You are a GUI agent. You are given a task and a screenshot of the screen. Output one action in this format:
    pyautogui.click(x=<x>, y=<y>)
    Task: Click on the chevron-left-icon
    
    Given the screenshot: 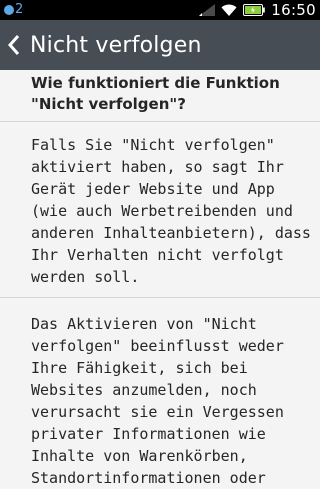 What is the action you would take?
    pyautogui.click(x=13, y=45)
    